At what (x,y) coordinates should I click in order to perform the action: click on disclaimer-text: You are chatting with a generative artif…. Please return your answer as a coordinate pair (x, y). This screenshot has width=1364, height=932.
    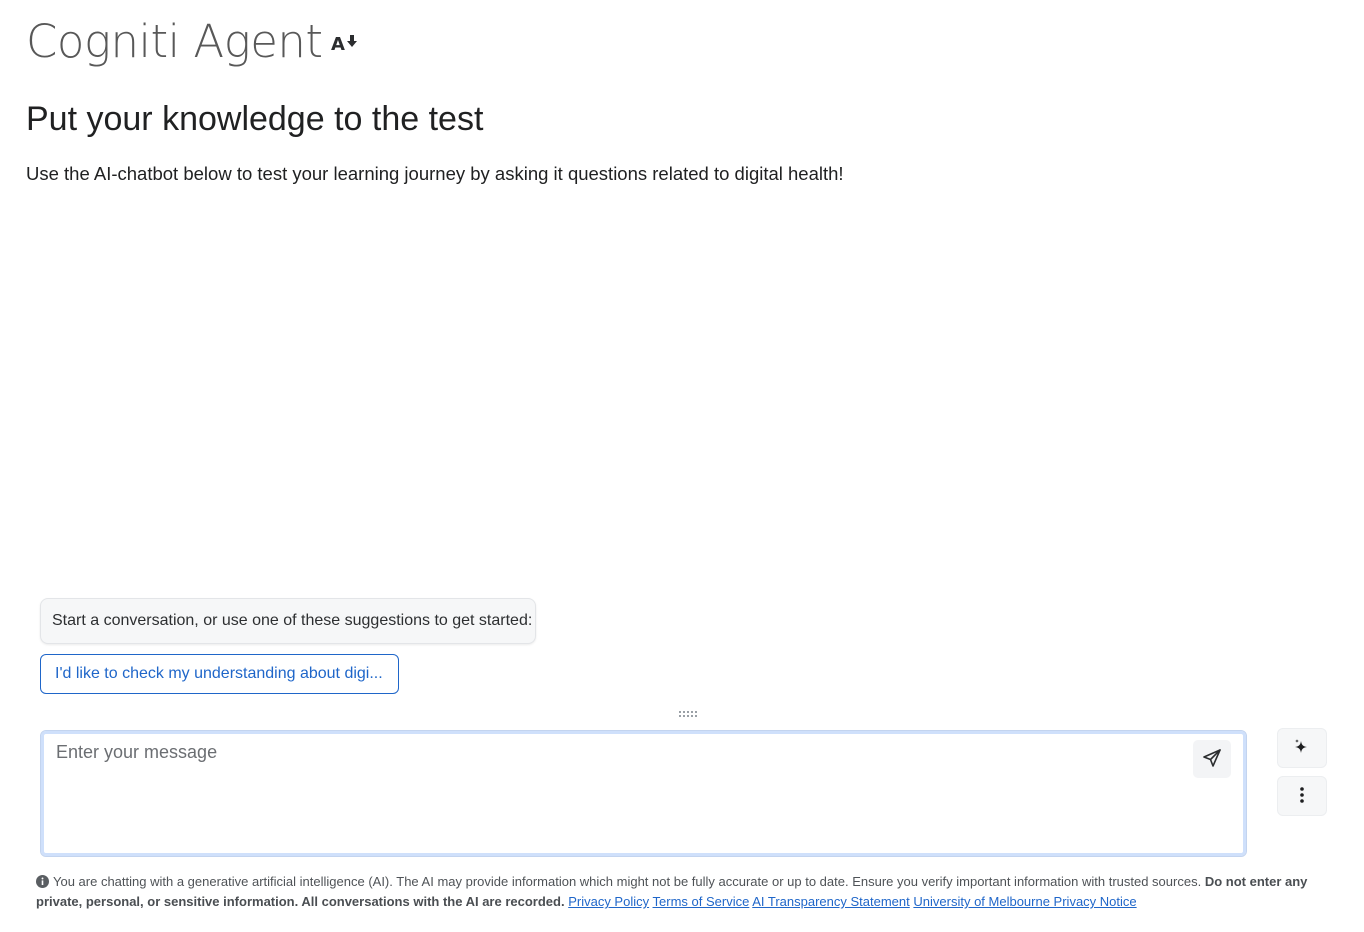
    Looking at the image, I should click on (627, 881).